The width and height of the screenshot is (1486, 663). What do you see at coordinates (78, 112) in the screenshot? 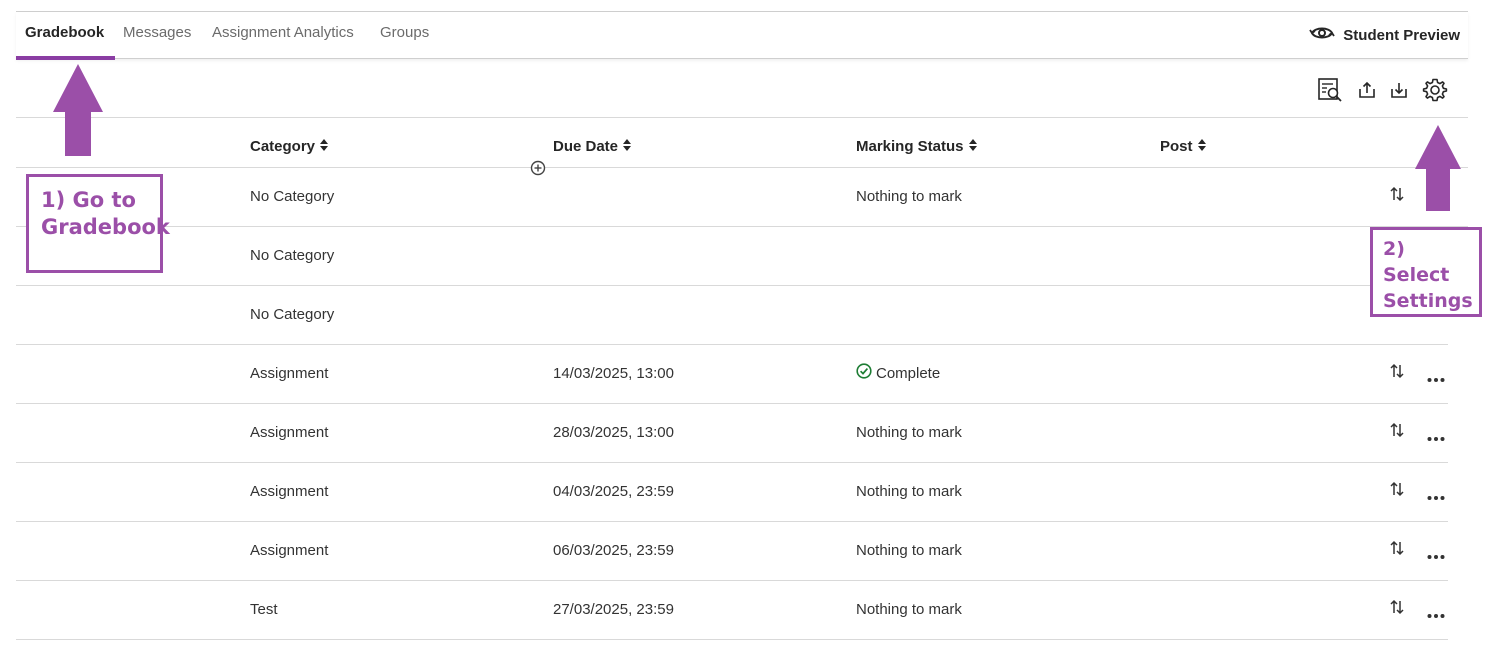
I see `annotation-arrow-up-gradebook` at bounding box center [78, 112].